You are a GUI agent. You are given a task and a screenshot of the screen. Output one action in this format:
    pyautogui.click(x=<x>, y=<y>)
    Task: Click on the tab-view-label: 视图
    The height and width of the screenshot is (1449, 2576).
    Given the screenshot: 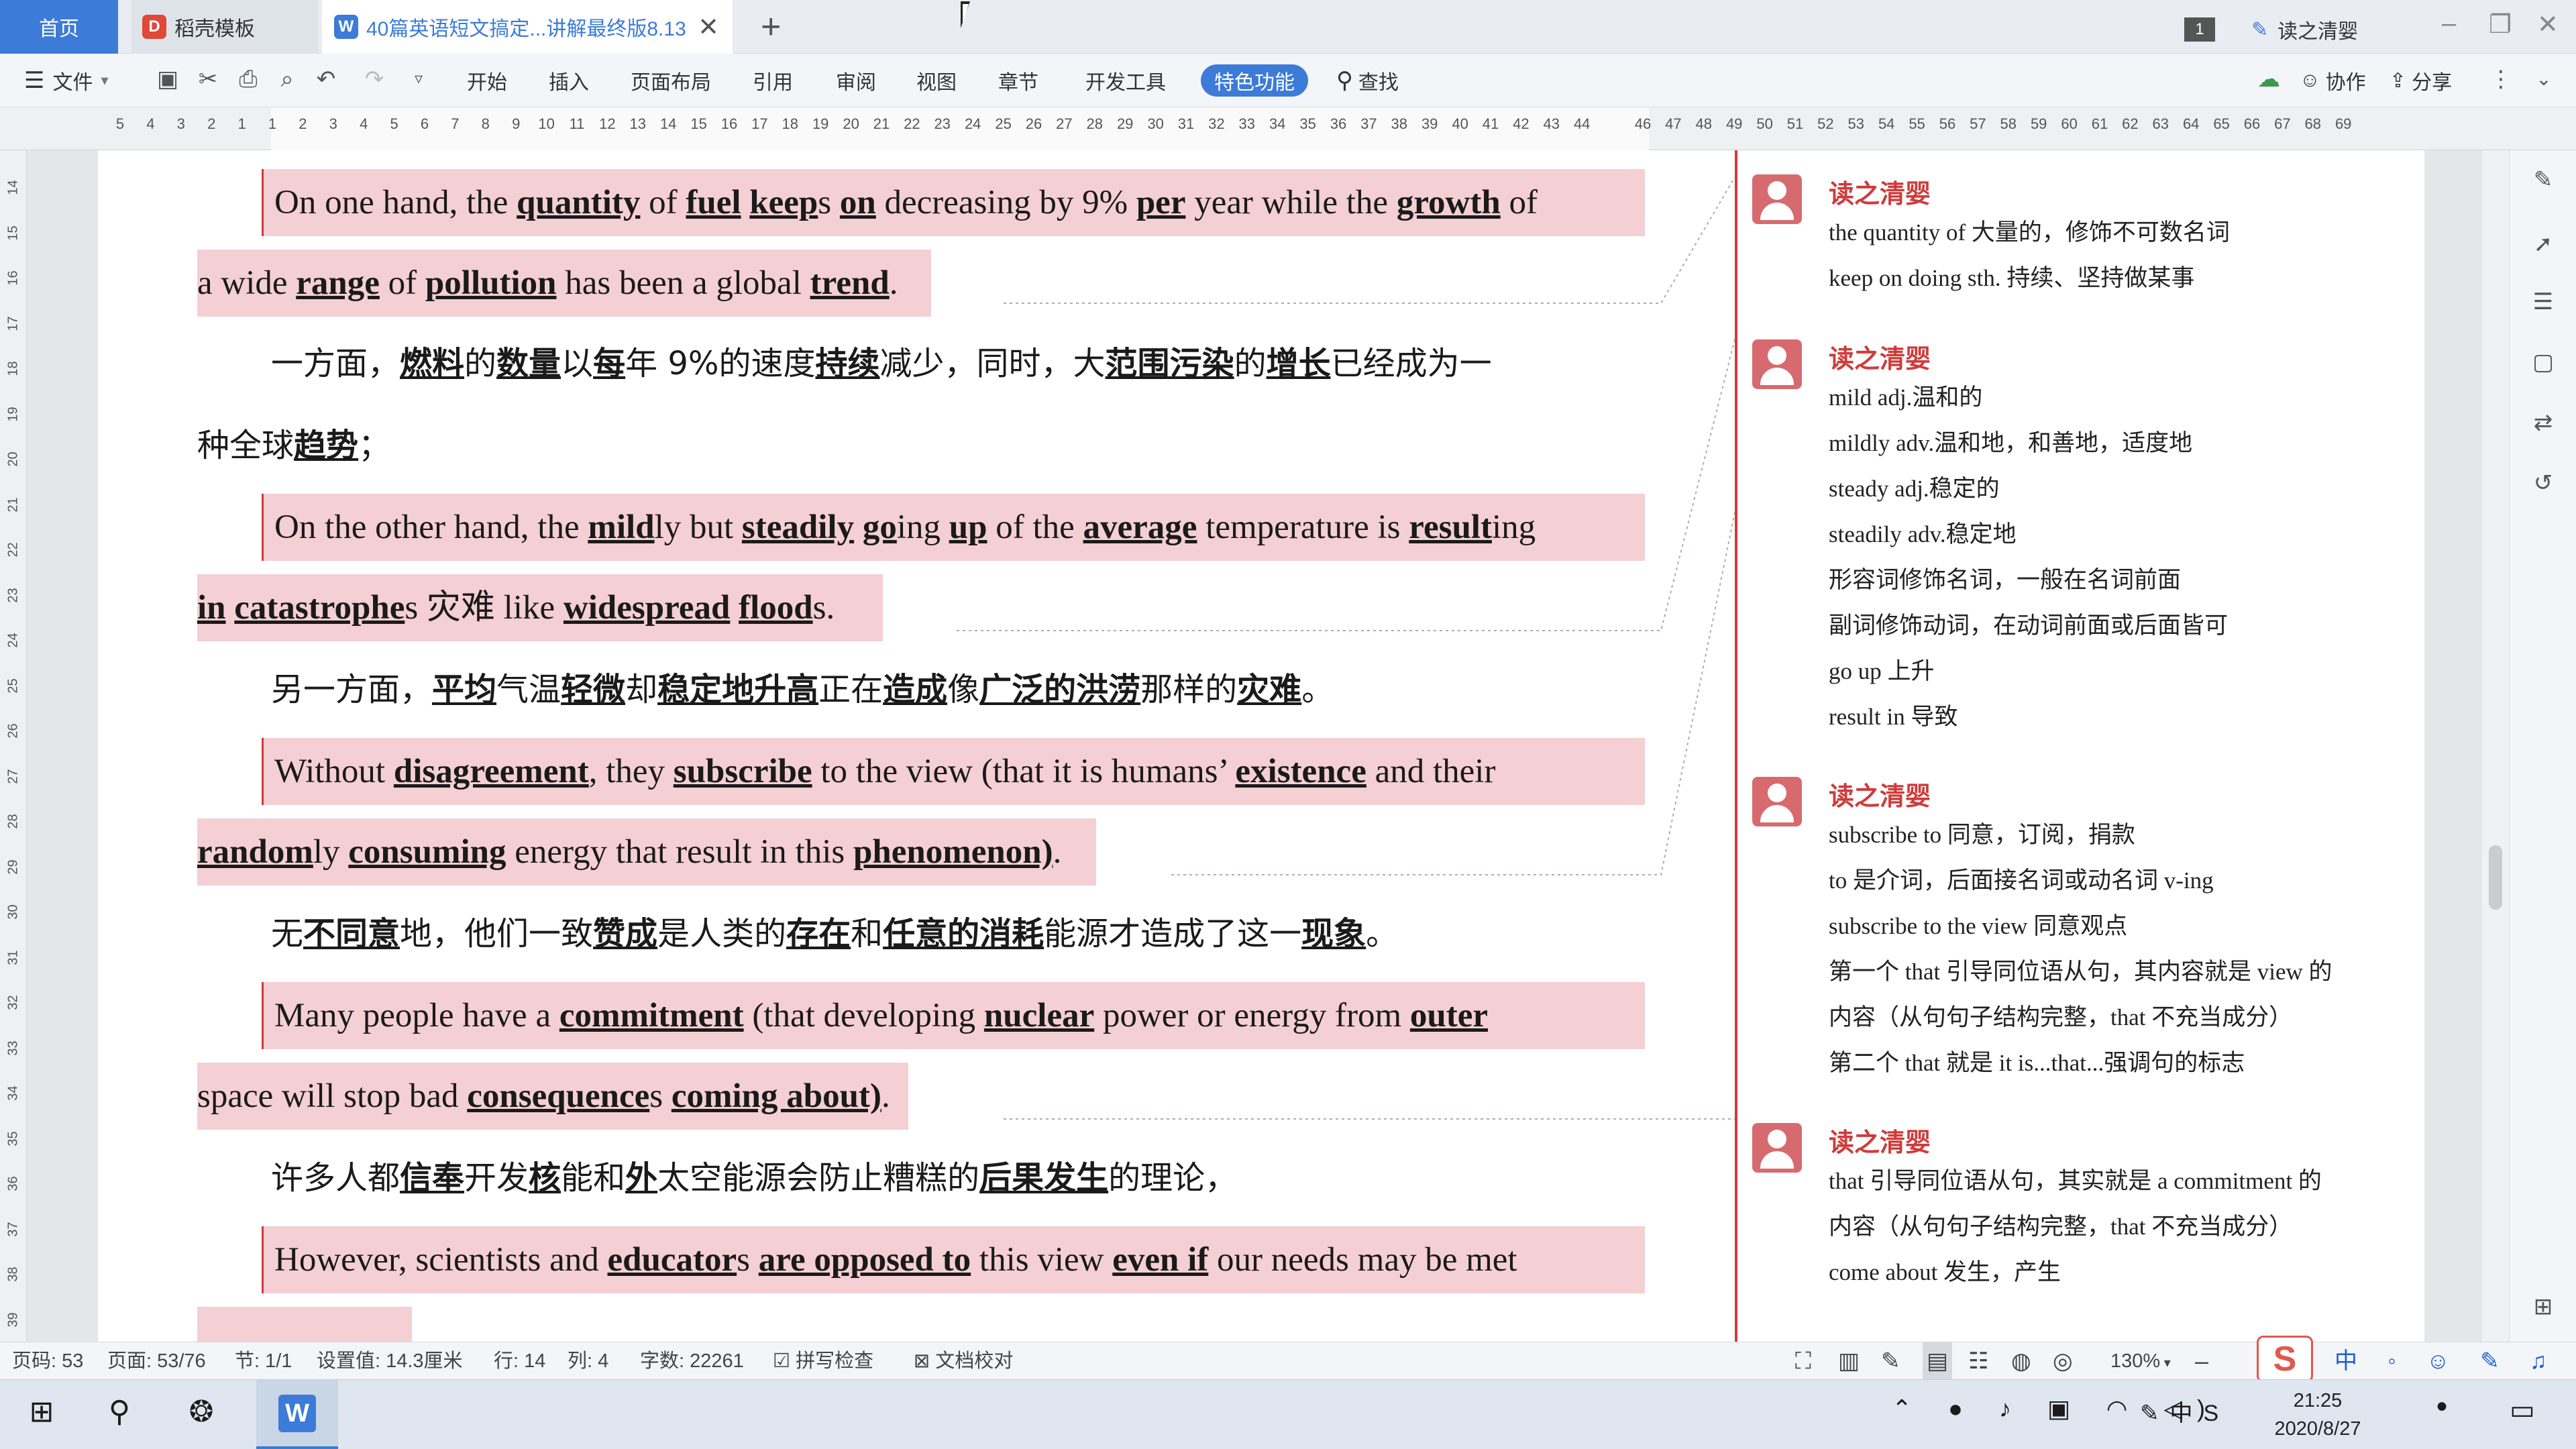 What is the action you would take?
    pyautogui.click(x=936, y=83)
    